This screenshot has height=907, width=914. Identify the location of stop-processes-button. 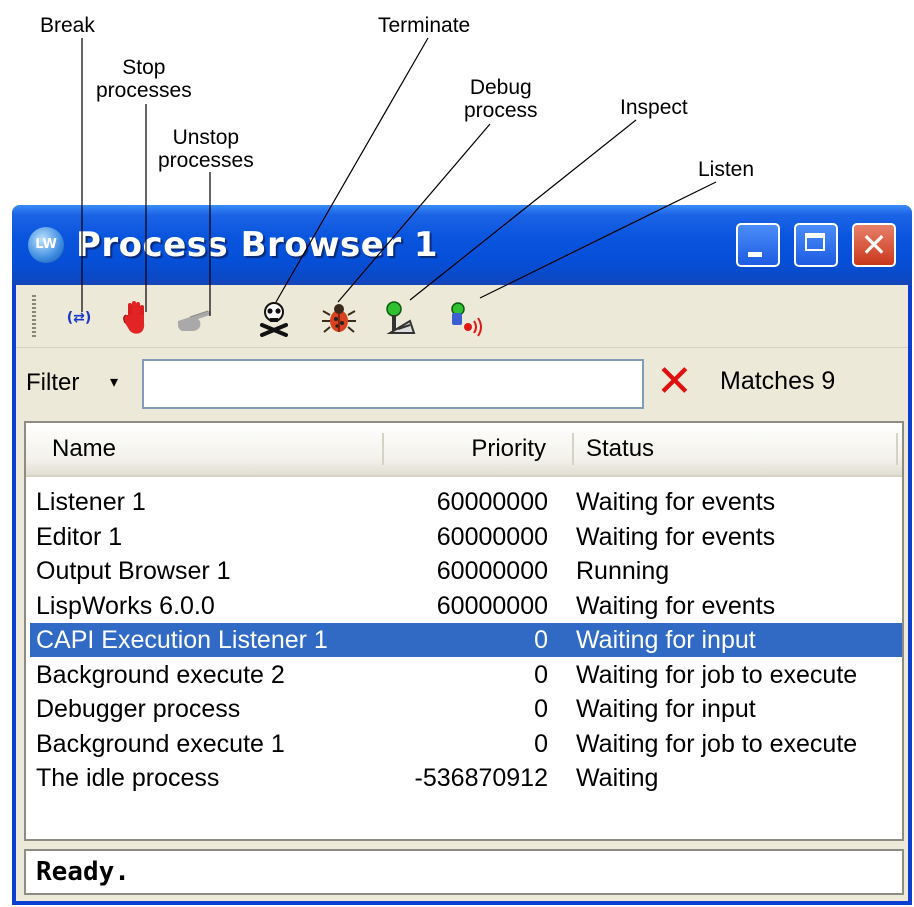
(135, 318).